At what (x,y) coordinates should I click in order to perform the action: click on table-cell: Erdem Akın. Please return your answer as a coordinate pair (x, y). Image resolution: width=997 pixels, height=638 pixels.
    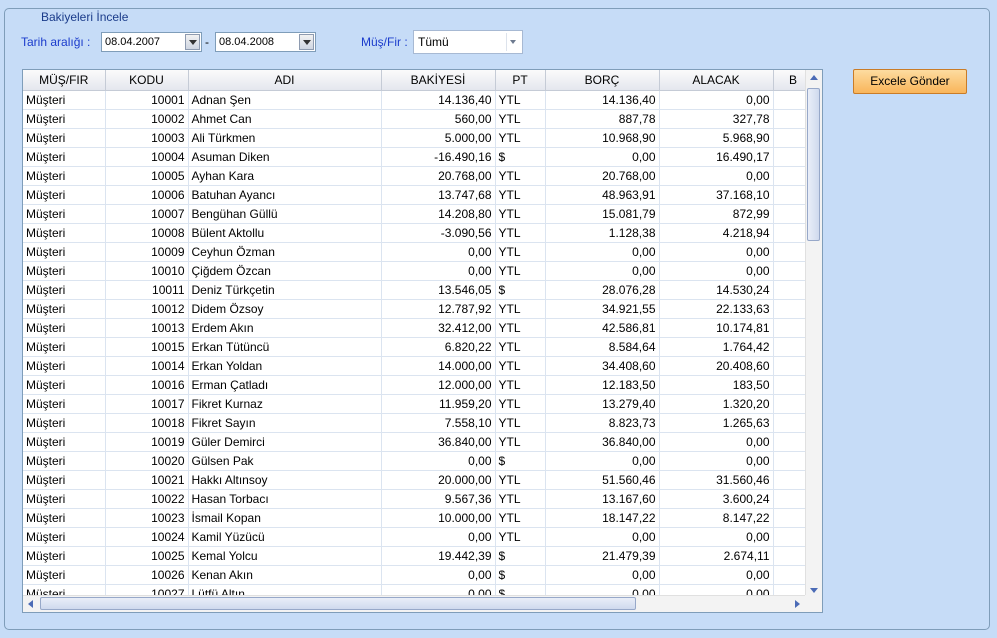
    Looking at the image, I should click on (285, 328).